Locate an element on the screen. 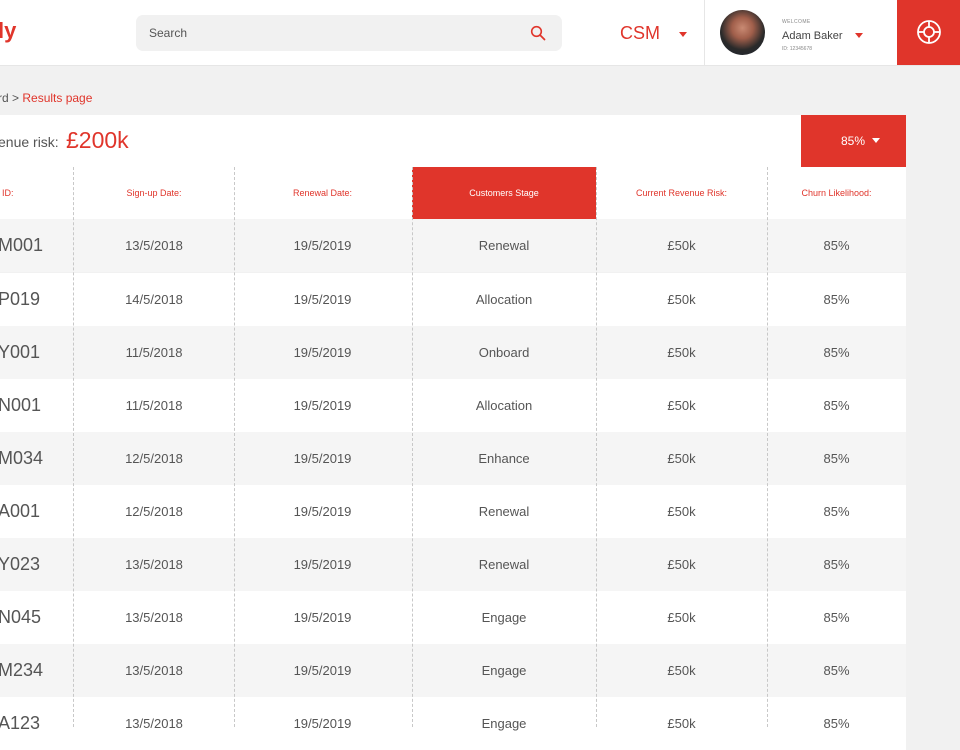 The image size is (960, 750). column-header: Customers Stage is located at coordinates (504, 193).